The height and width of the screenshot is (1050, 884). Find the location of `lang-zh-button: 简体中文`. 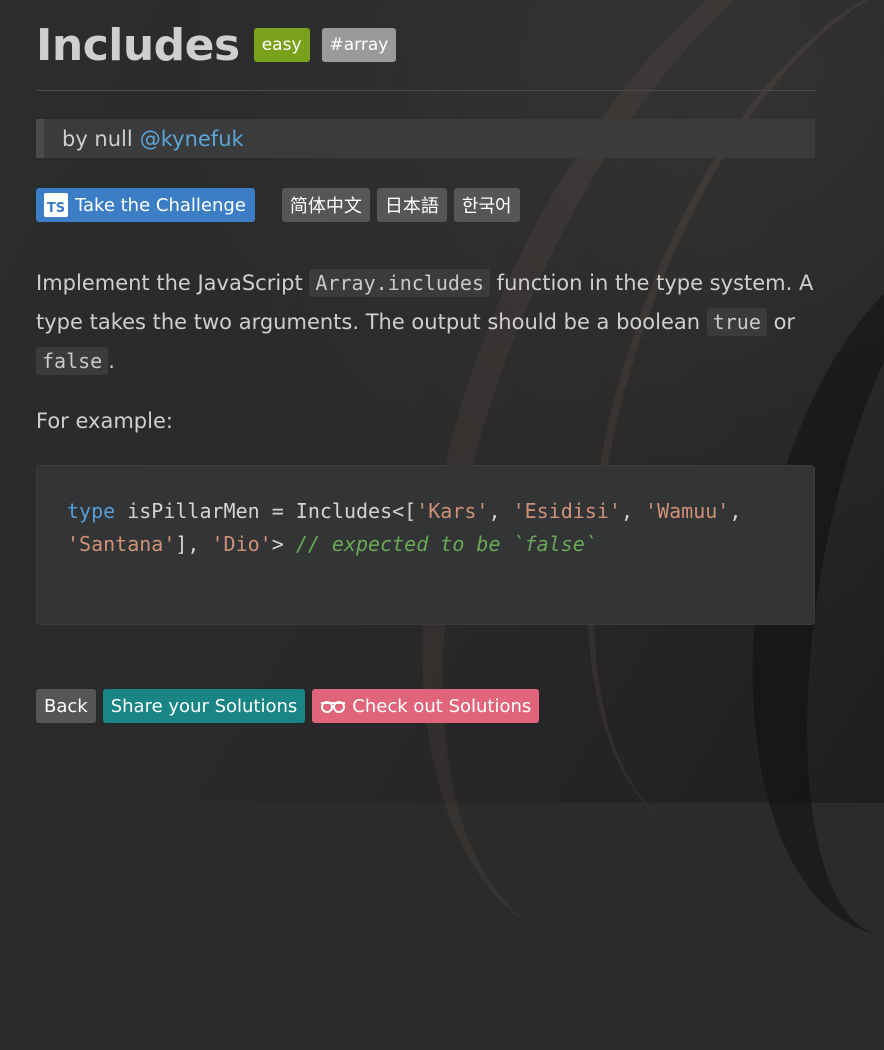

lang-zh-button: 简体中文 is located at coordinates (326, 205).